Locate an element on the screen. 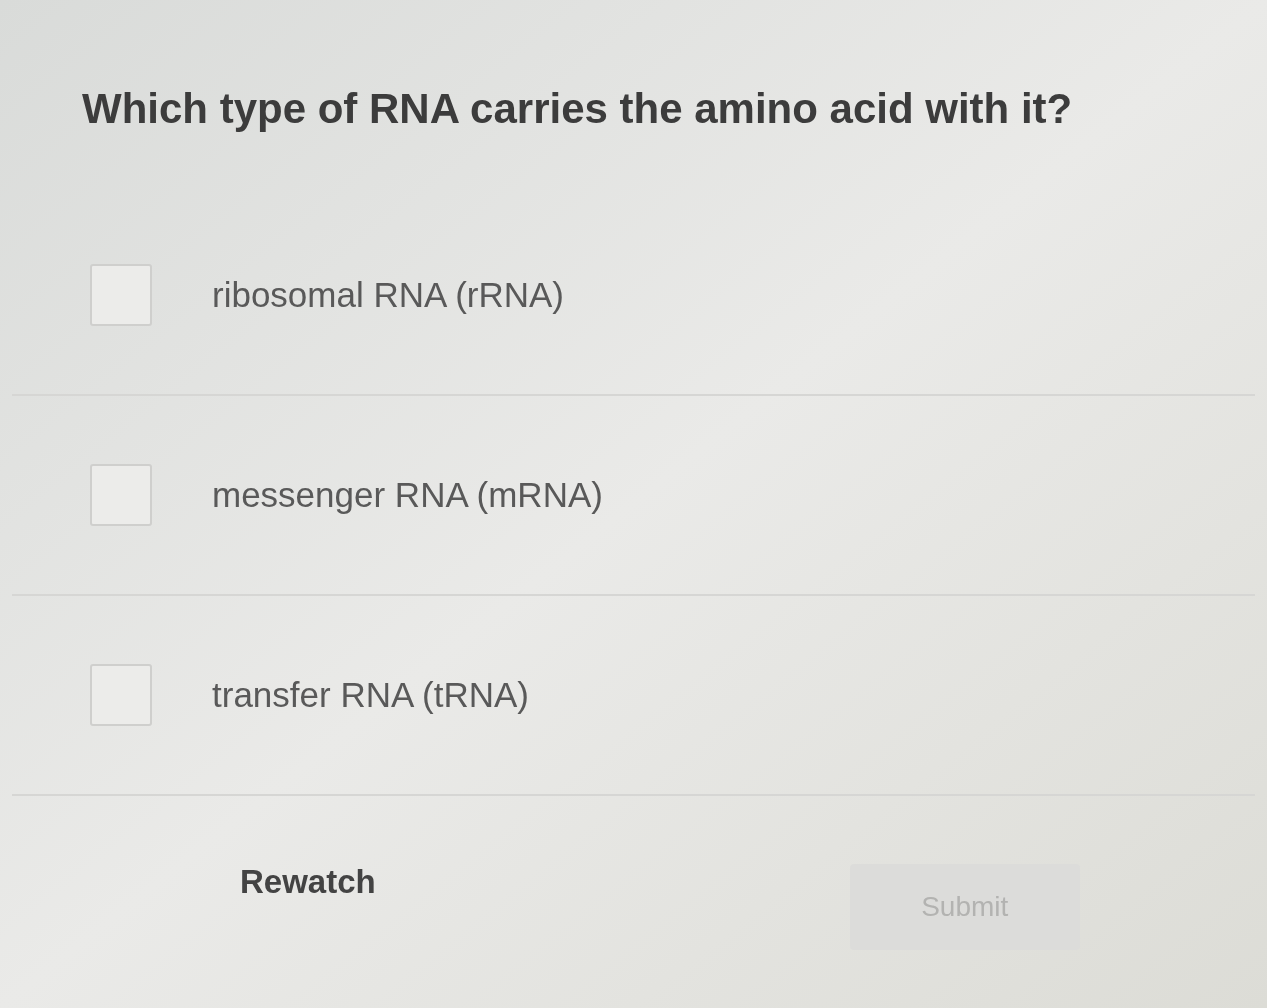 Image resolution: width=1267 pixels, height=1008 pixels. option-label: transfer RNA (tRNA) is located at coordinates (370, 695).